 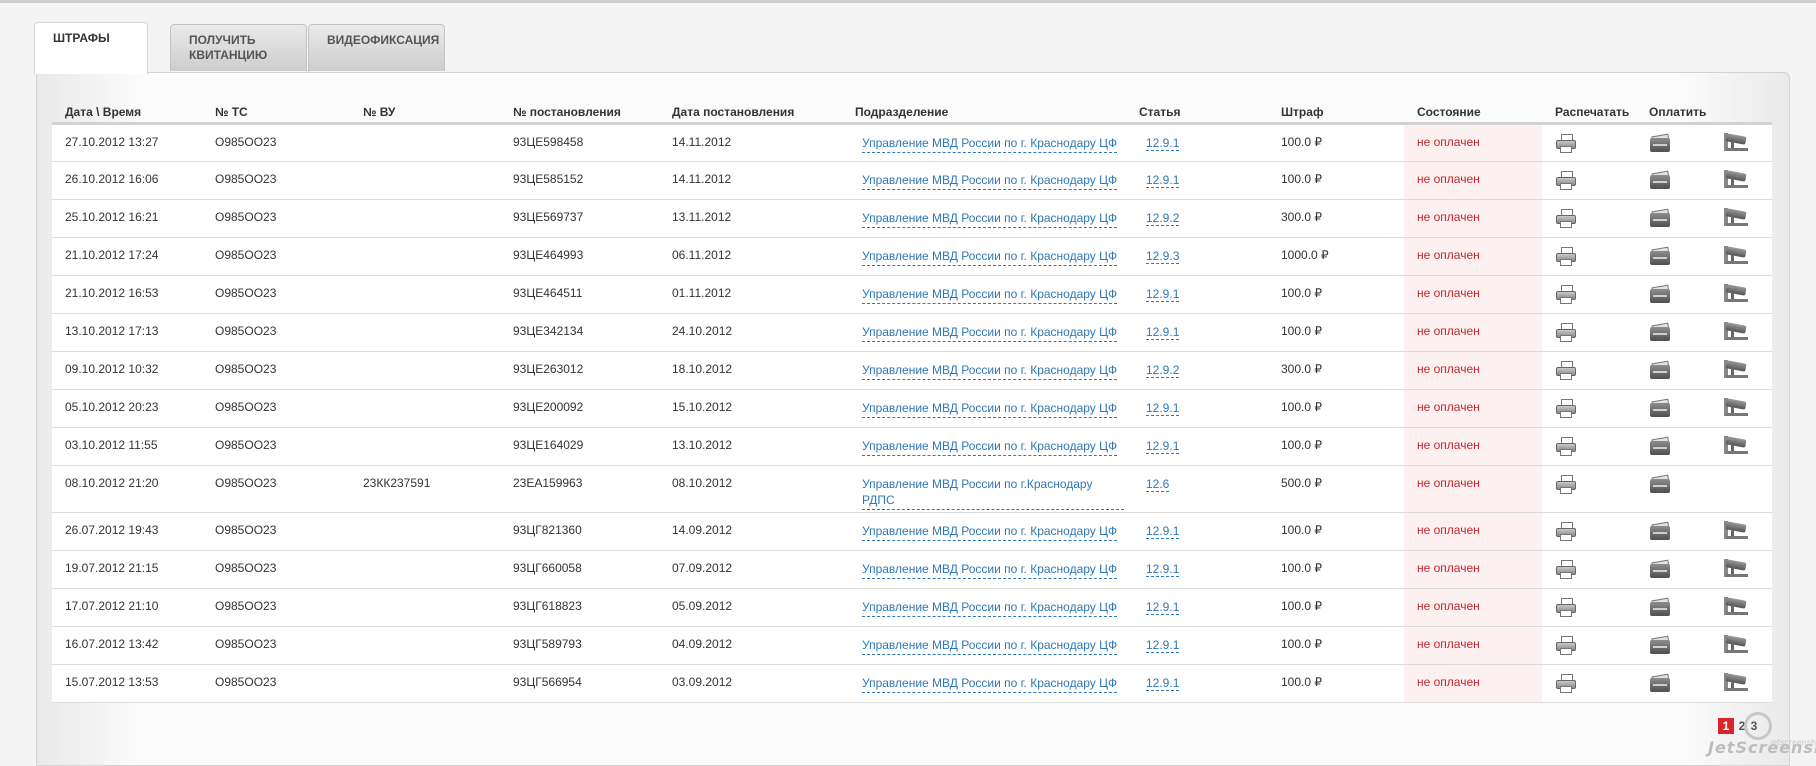 I want to click on page-1: 1, so click(x=1726, y=726).